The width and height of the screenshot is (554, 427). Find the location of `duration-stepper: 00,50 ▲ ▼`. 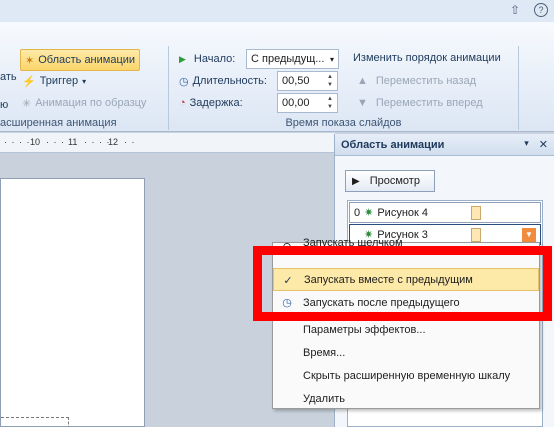

duration-stepper: 00,50 ▲ ▼ is located at coordinates (307, 81).